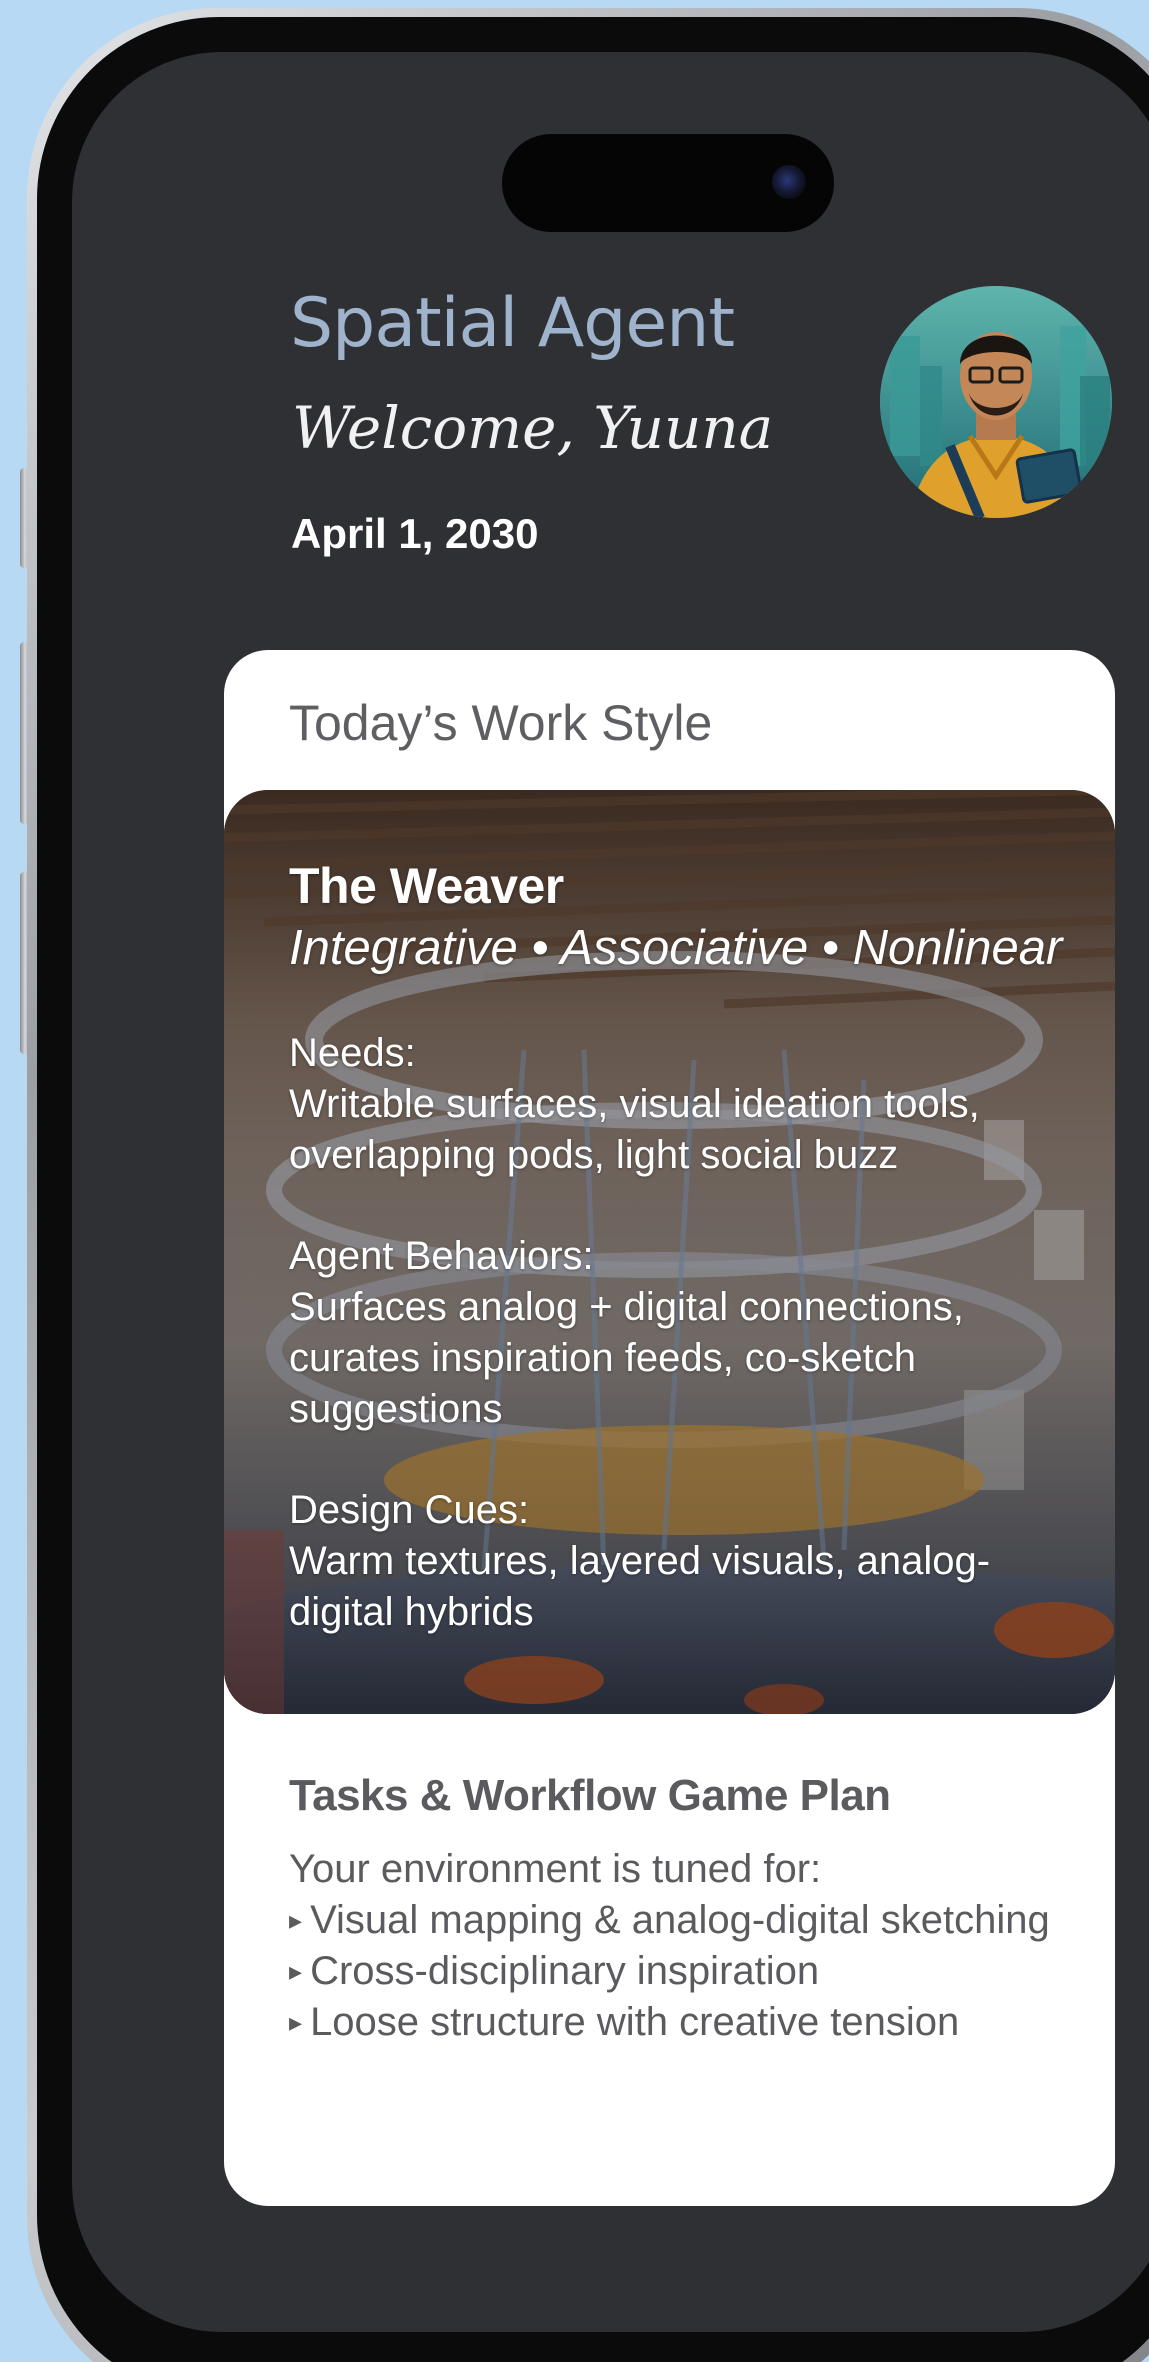 The image size is (1149, 2362). Describe the element at coordinates (624, 2022) in the screenshot. I see `list-item: ▸ Loose structure with creative tension` at that location.